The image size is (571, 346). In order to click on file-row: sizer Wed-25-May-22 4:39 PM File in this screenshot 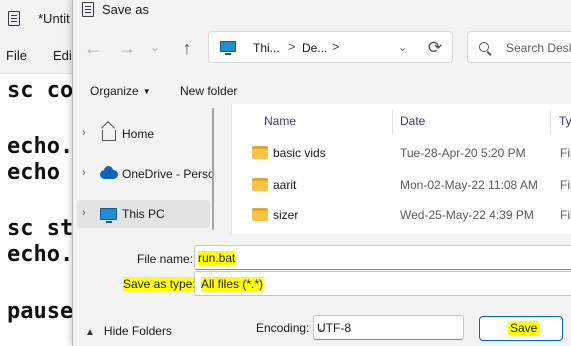, I will do `click(401, 215)`.